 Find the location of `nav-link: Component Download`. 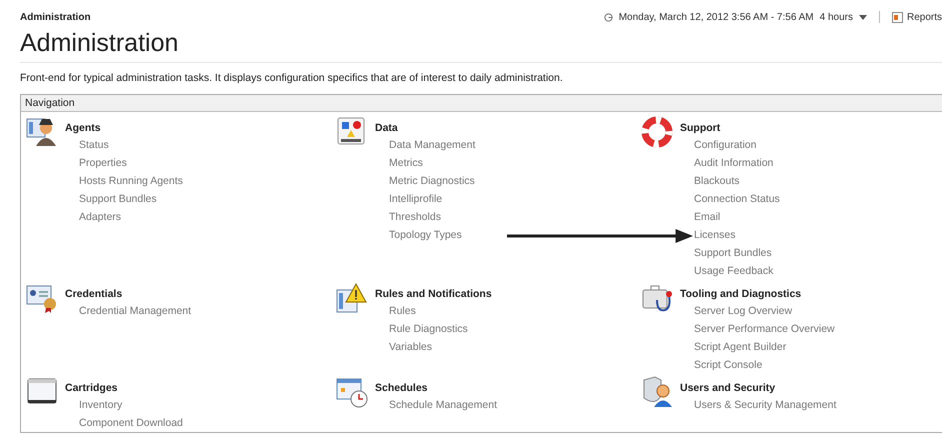

nav-link: Component Download is located at coordinates (131, 423).